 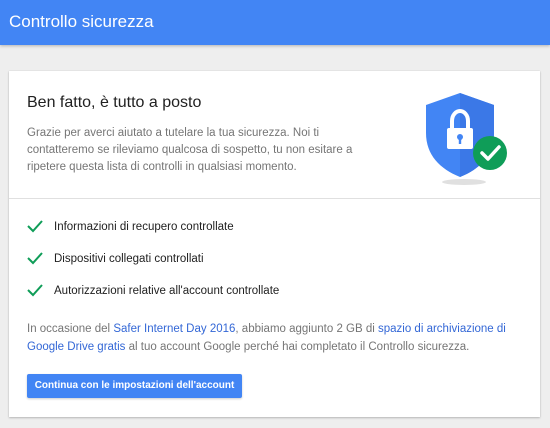 I want to click on list-item: Informazioni di recupero controllate, so click(x=267, y=235).